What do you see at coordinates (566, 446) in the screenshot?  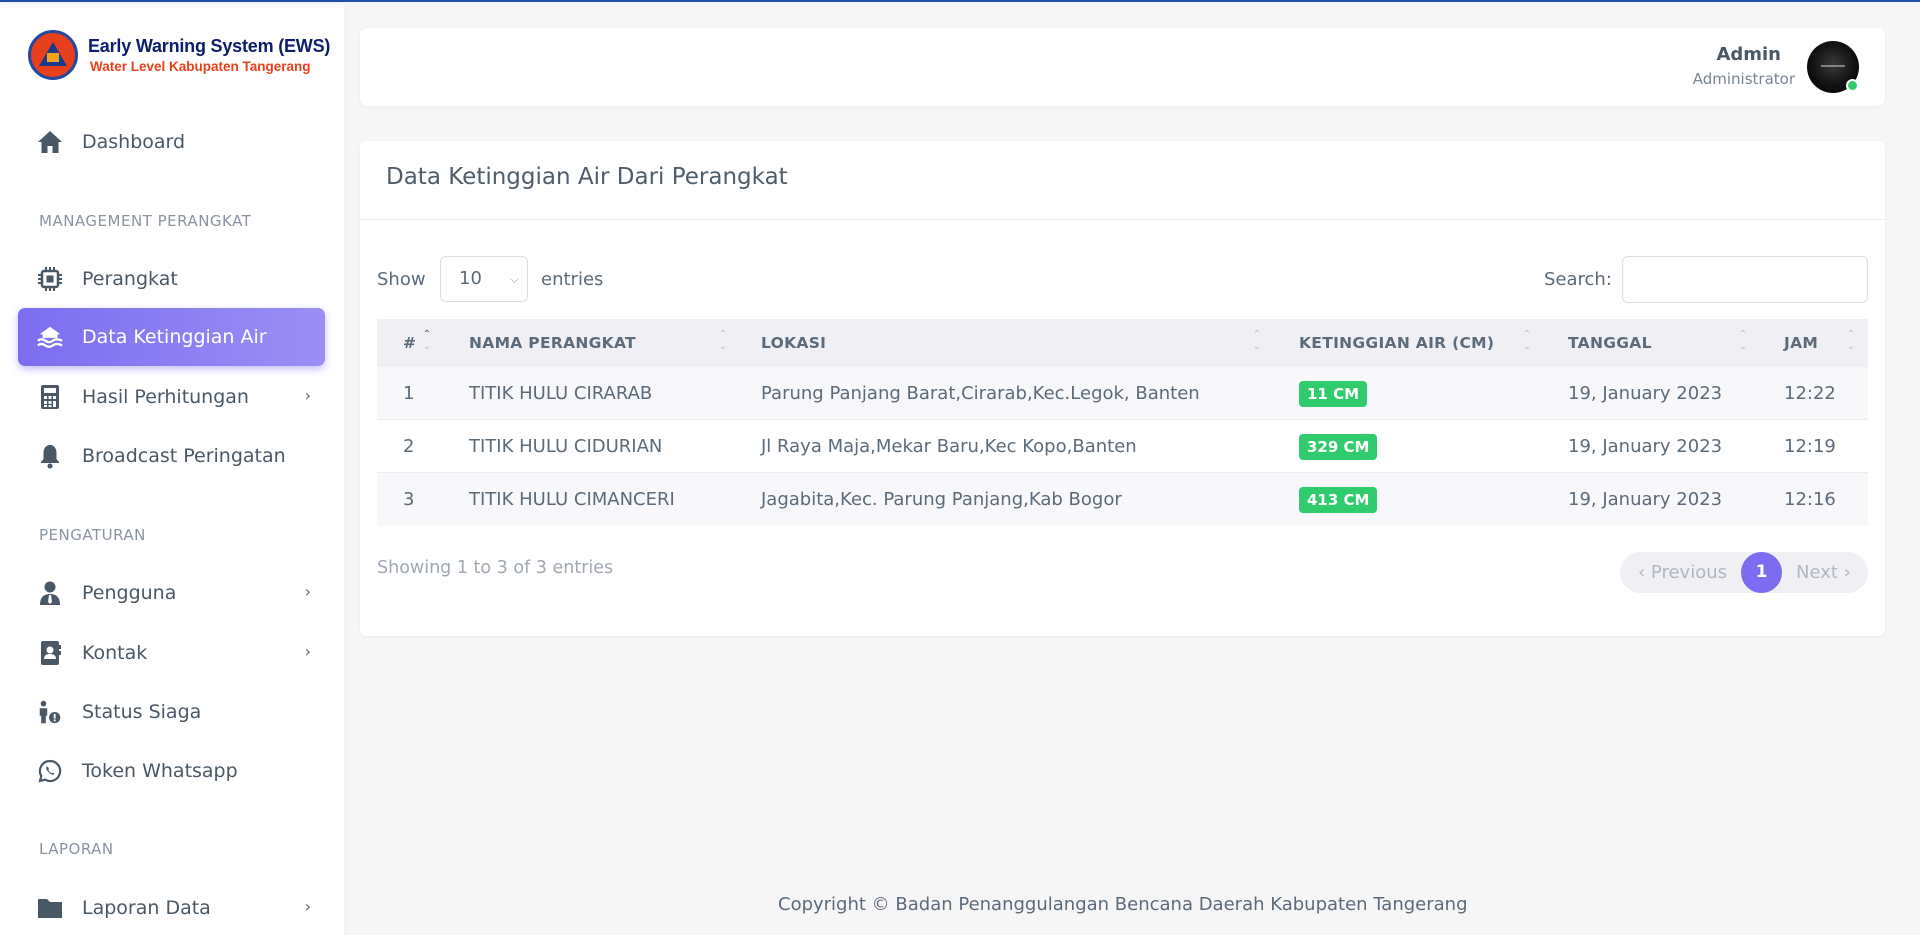 I see `cell-nama: TITIK HULU CIDURIAN` at bounding box center [566, 446].